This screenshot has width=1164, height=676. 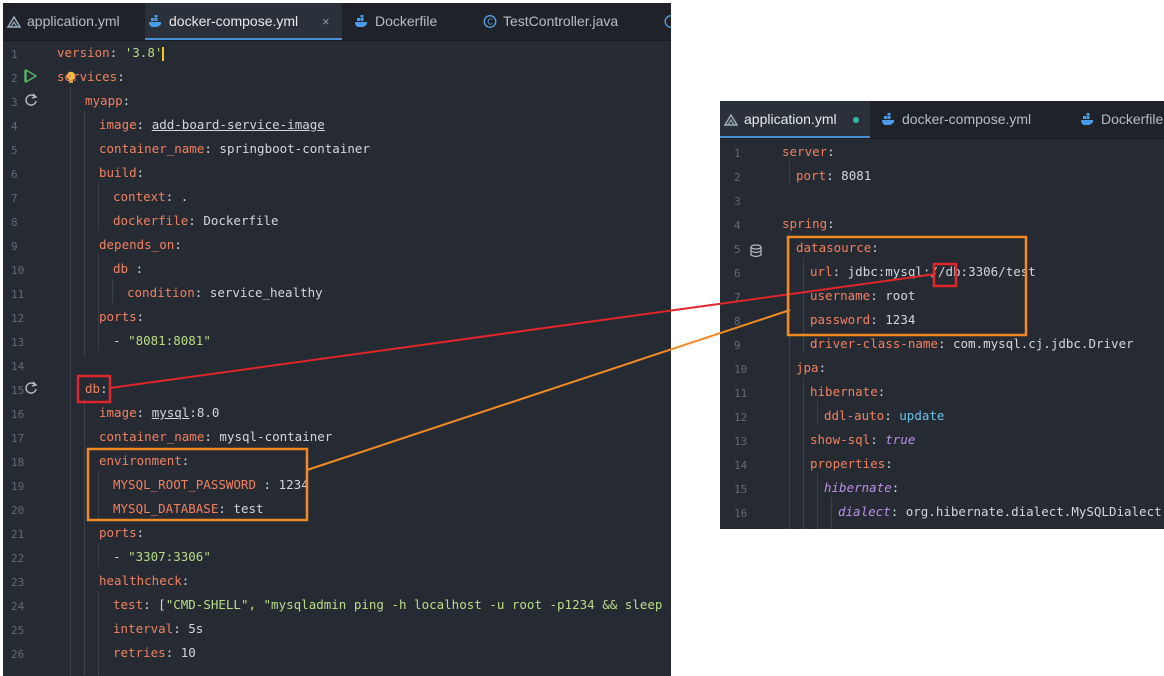 What do you see at coordinates (18, 390) in the screenshot?
I see `line-number: 15` at bounding box center [18, 390].